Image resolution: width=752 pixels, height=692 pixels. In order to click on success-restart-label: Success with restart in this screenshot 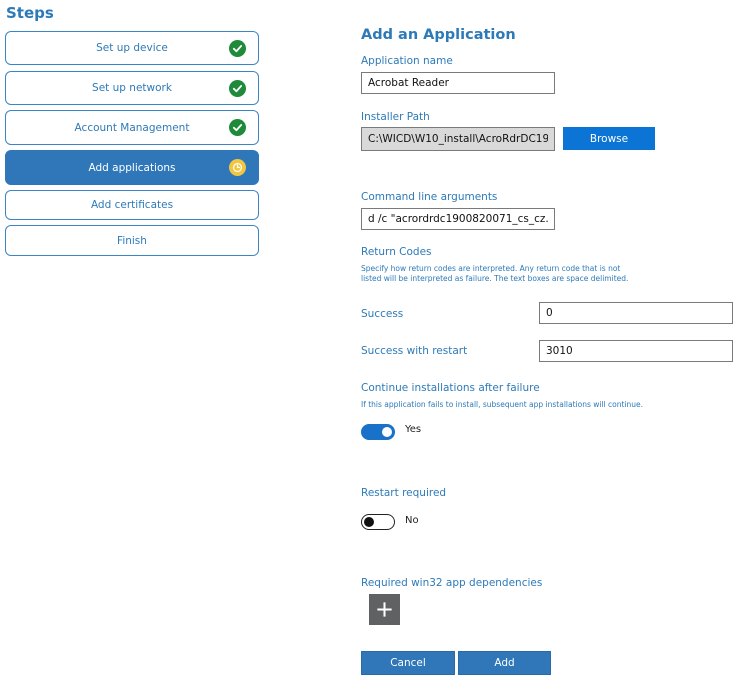, I will do `click(414, 351)`.